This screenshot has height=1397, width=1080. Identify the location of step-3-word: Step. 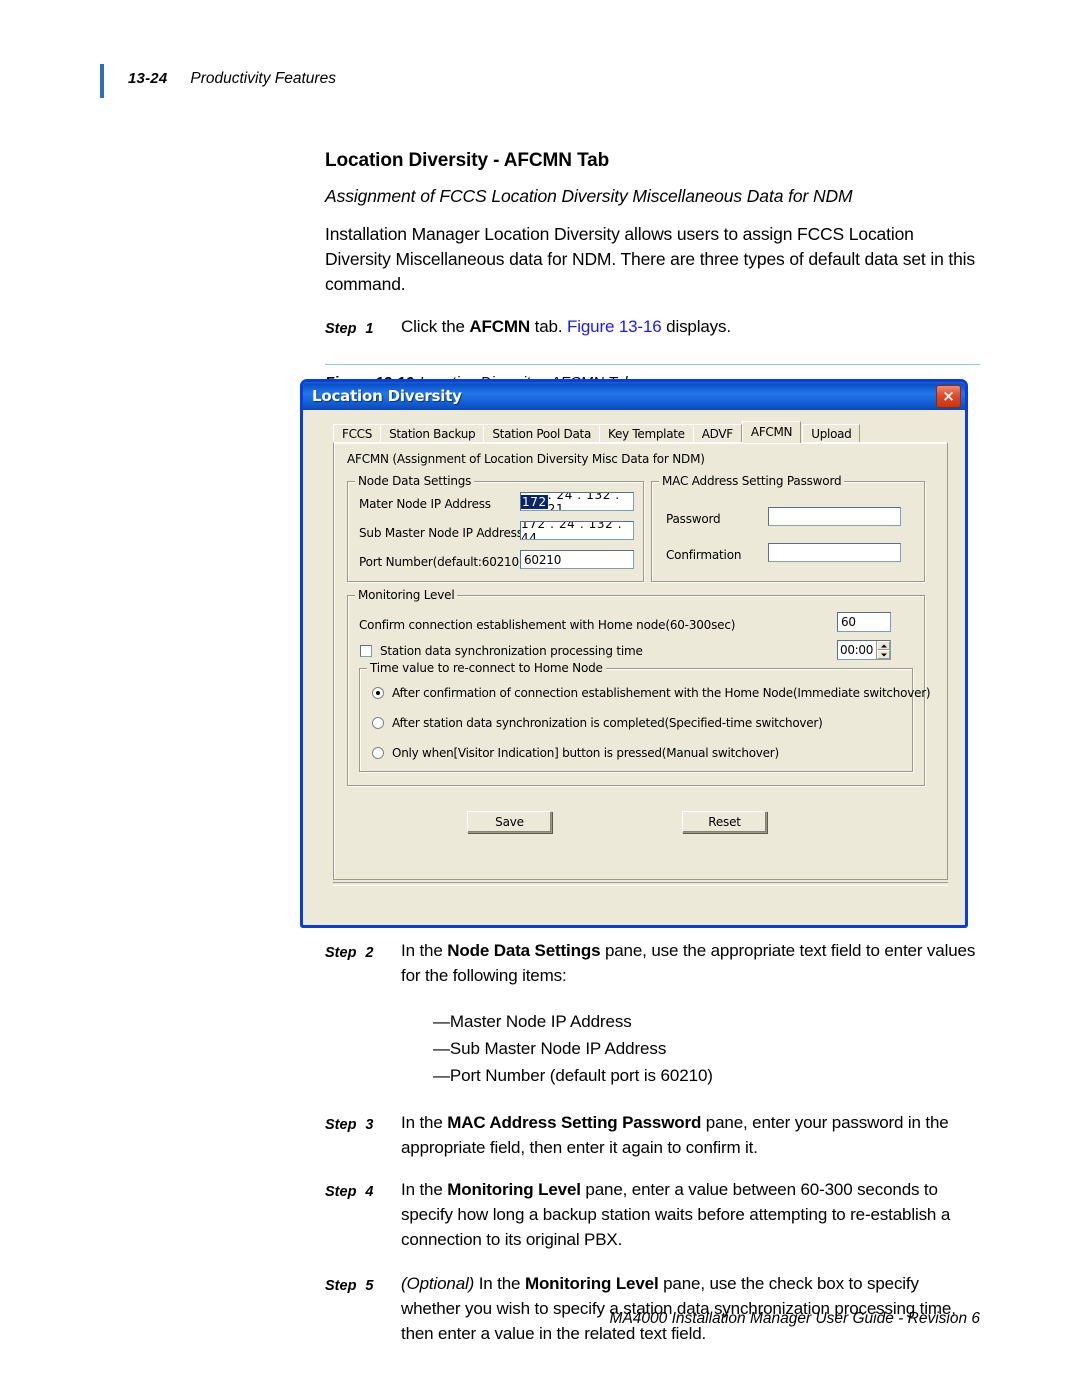
(341, 1125).